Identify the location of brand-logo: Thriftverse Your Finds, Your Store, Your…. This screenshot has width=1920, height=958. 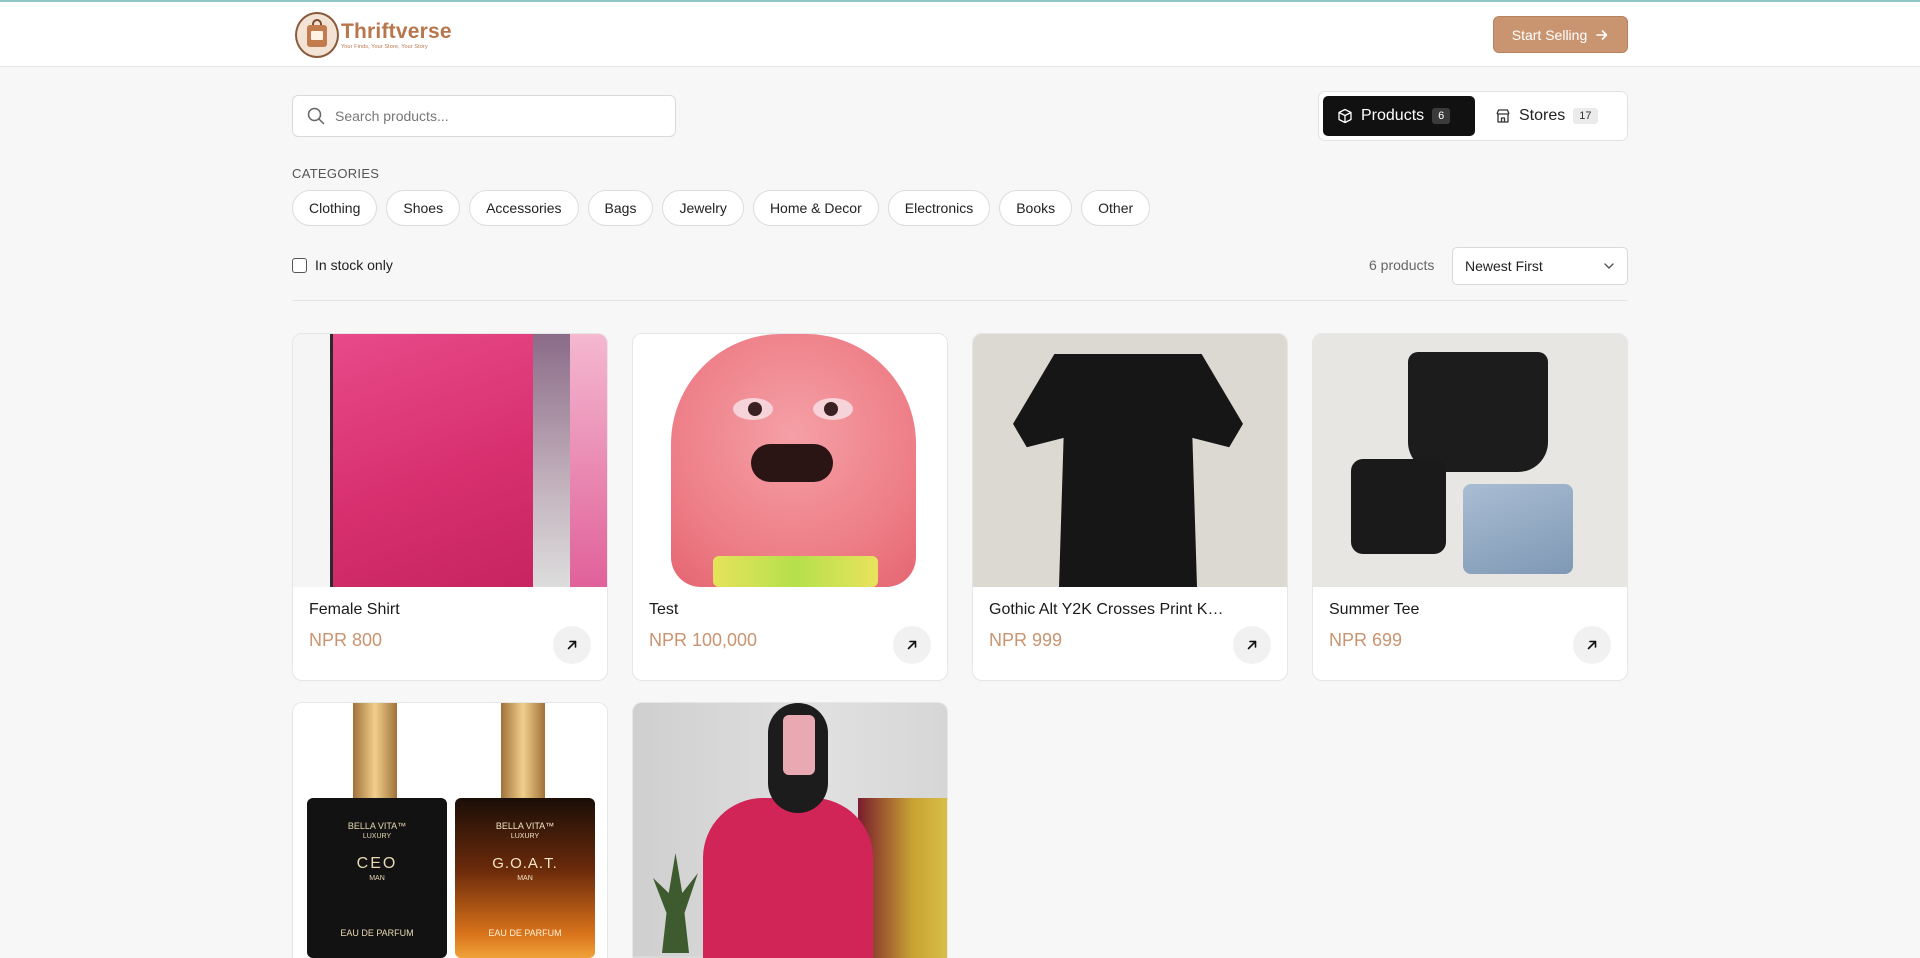
(373, 35).